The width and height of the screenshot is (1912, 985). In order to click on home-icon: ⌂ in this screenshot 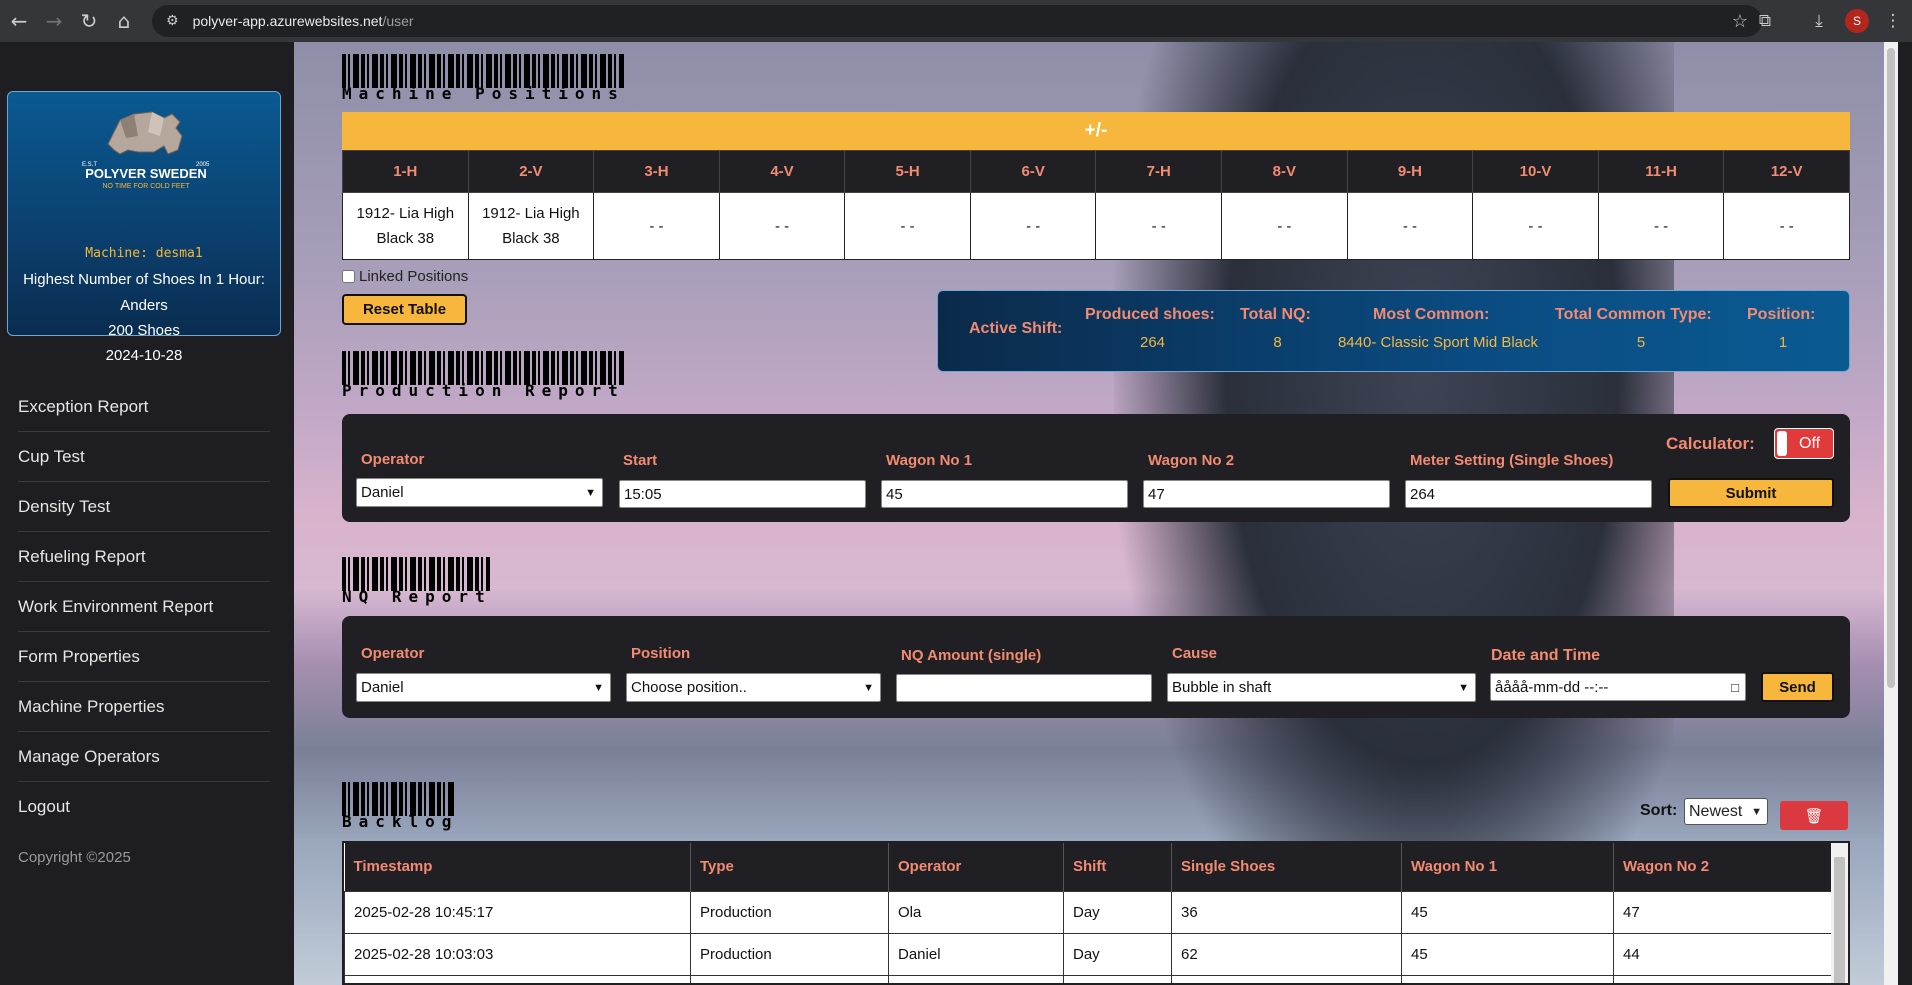, I will do `click(124, 21)`.